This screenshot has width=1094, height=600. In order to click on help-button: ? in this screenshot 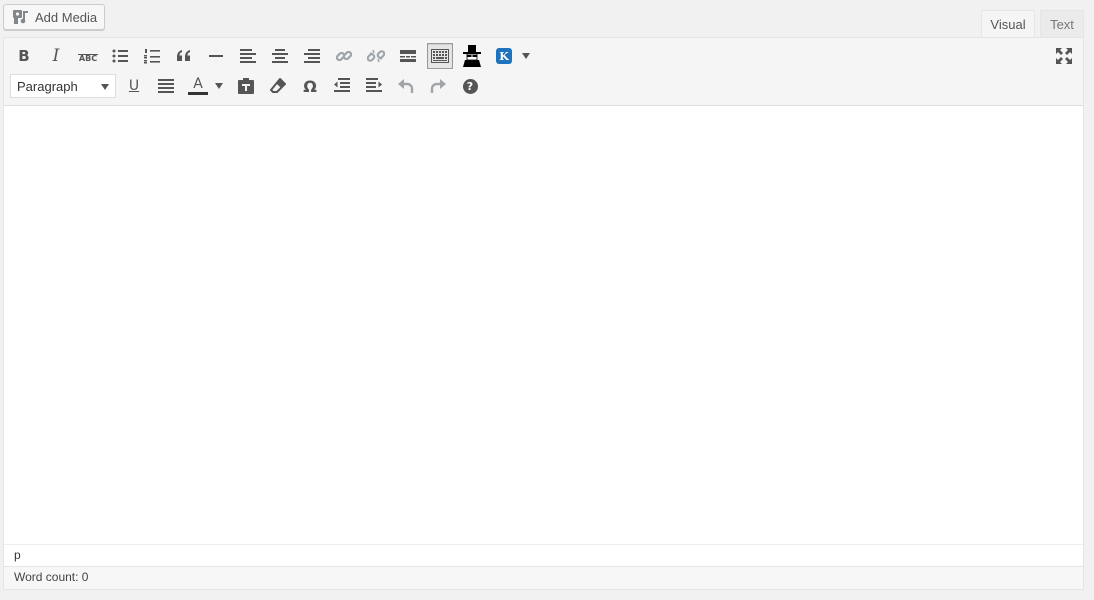, I will do `click(470, 86)`.